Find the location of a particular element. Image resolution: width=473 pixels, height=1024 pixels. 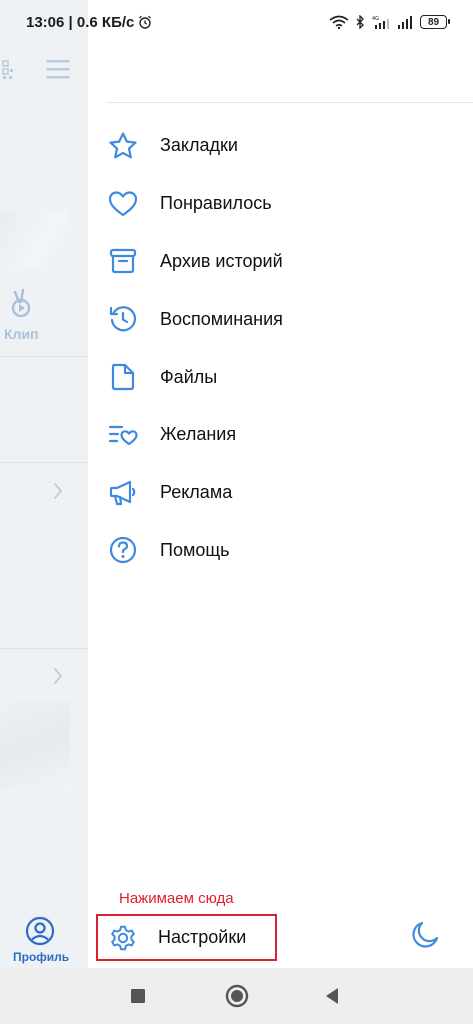

menu-item-label: Архив историй is located at coordinates (221, 260).